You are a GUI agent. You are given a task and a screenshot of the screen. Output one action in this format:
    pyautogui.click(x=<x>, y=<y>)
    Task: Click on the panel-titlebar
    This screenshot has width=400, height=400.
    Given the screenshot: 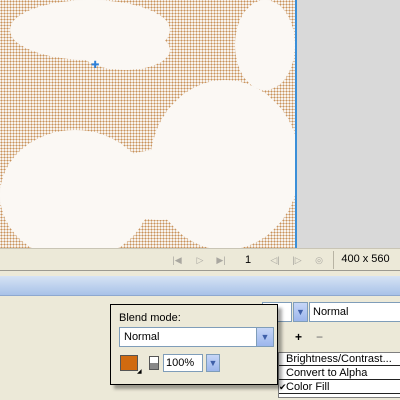 What is the action you would take?
    pyautogui.click(x=200, y=286)
    